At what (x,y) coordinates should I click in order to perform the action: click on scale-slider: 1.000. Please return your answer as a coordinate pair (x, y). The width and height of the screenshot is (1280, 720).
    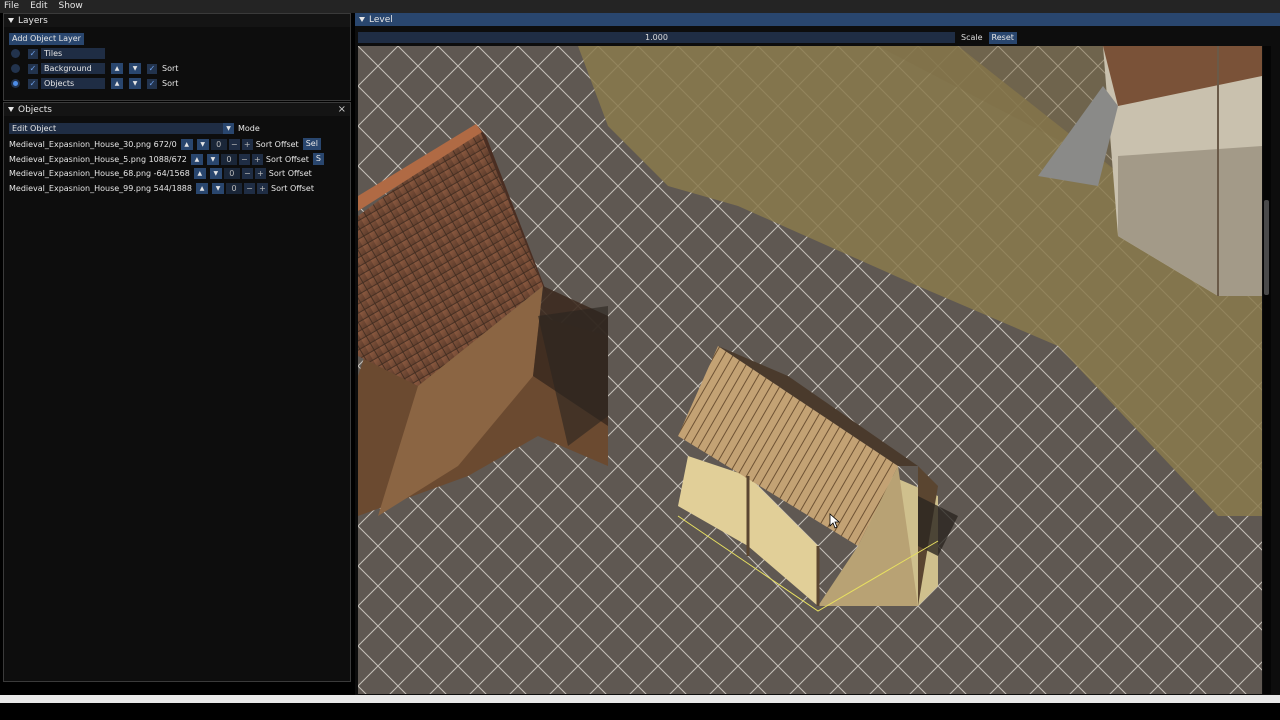
    Looking at the image, I should click on (656, 37).